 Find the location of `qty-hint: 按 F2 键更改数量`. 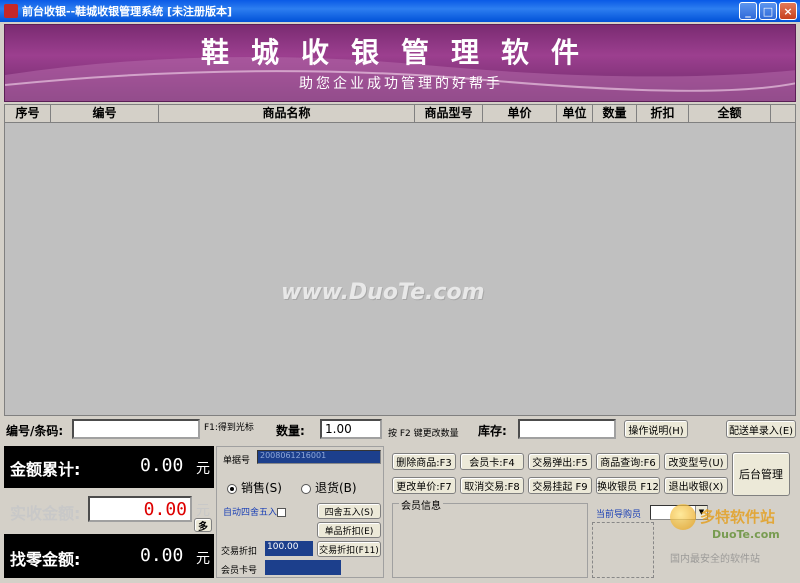

qty-hint: 按 F2 键更改数量 is located at coordinates (423, 434).